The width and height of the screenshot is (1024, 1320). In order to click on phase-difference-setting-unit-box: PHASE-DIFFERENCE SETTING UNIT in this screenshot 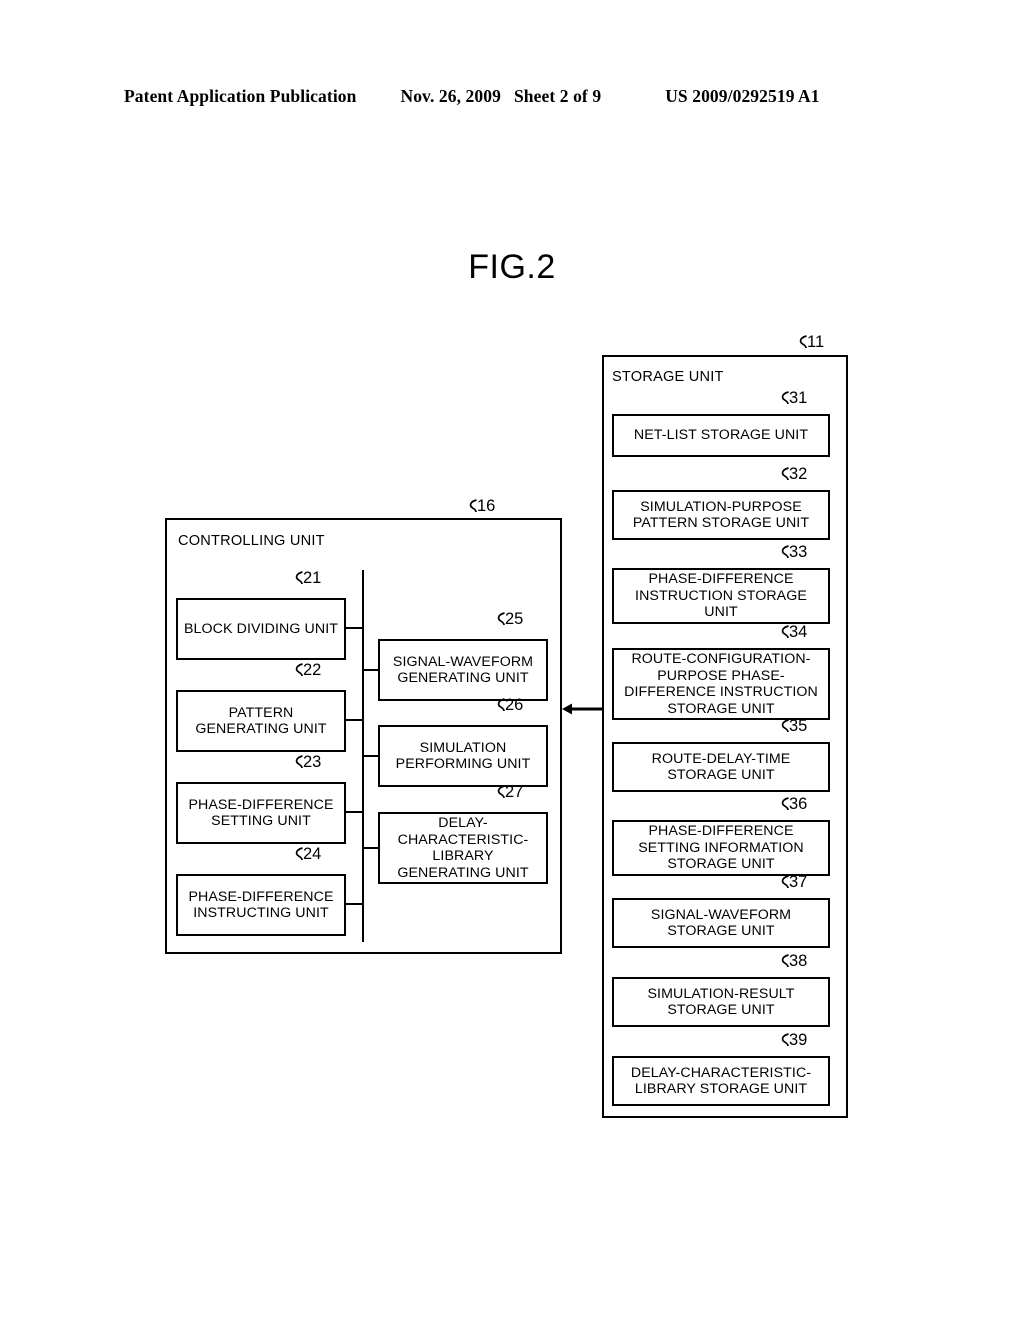, I will do `click(261, 813)`.